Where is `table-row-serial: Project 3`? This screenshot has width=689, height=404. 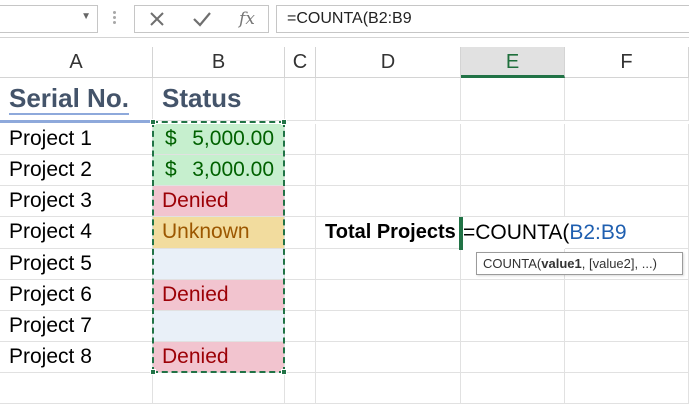 table-row-serial: Project 3 is located at coordinates (76, 201).